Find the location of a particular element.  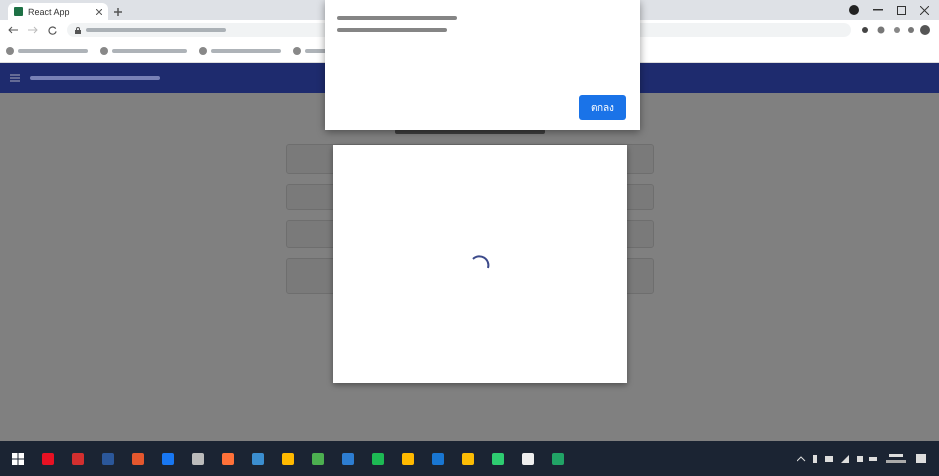

reload-icon is located at coordinates (52, 30).